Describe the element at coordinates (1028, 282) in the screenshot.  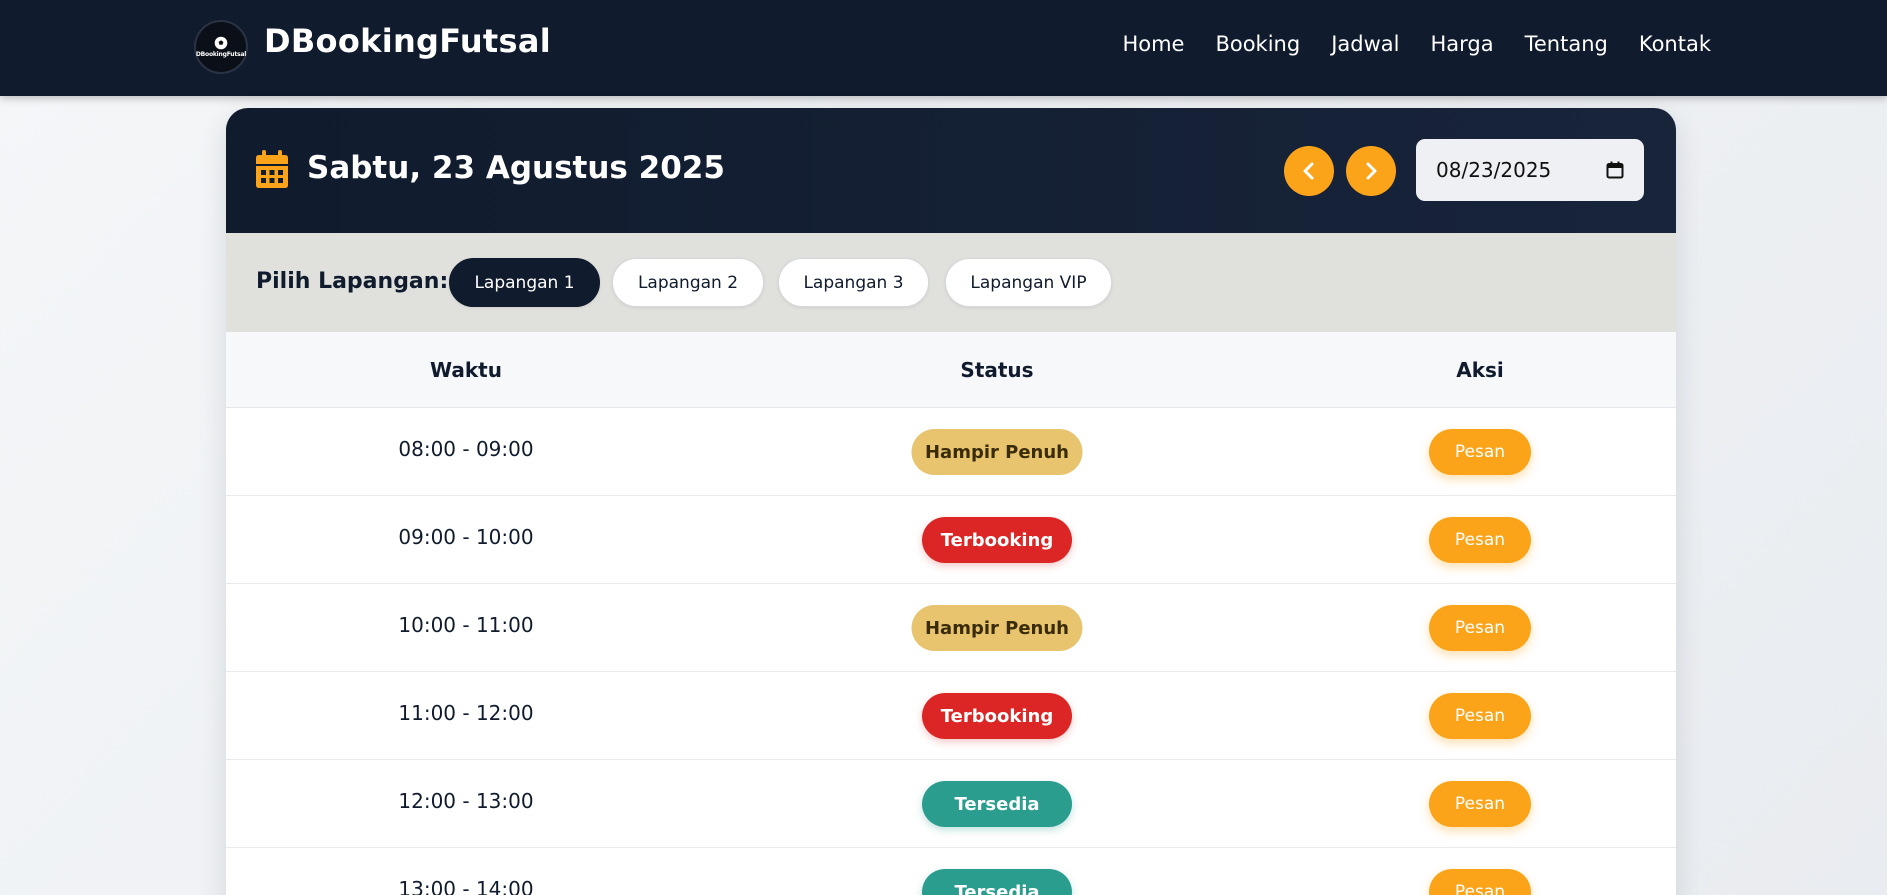
I see `field-tab-lapangan-vip: Lapangan VIP` at that location.